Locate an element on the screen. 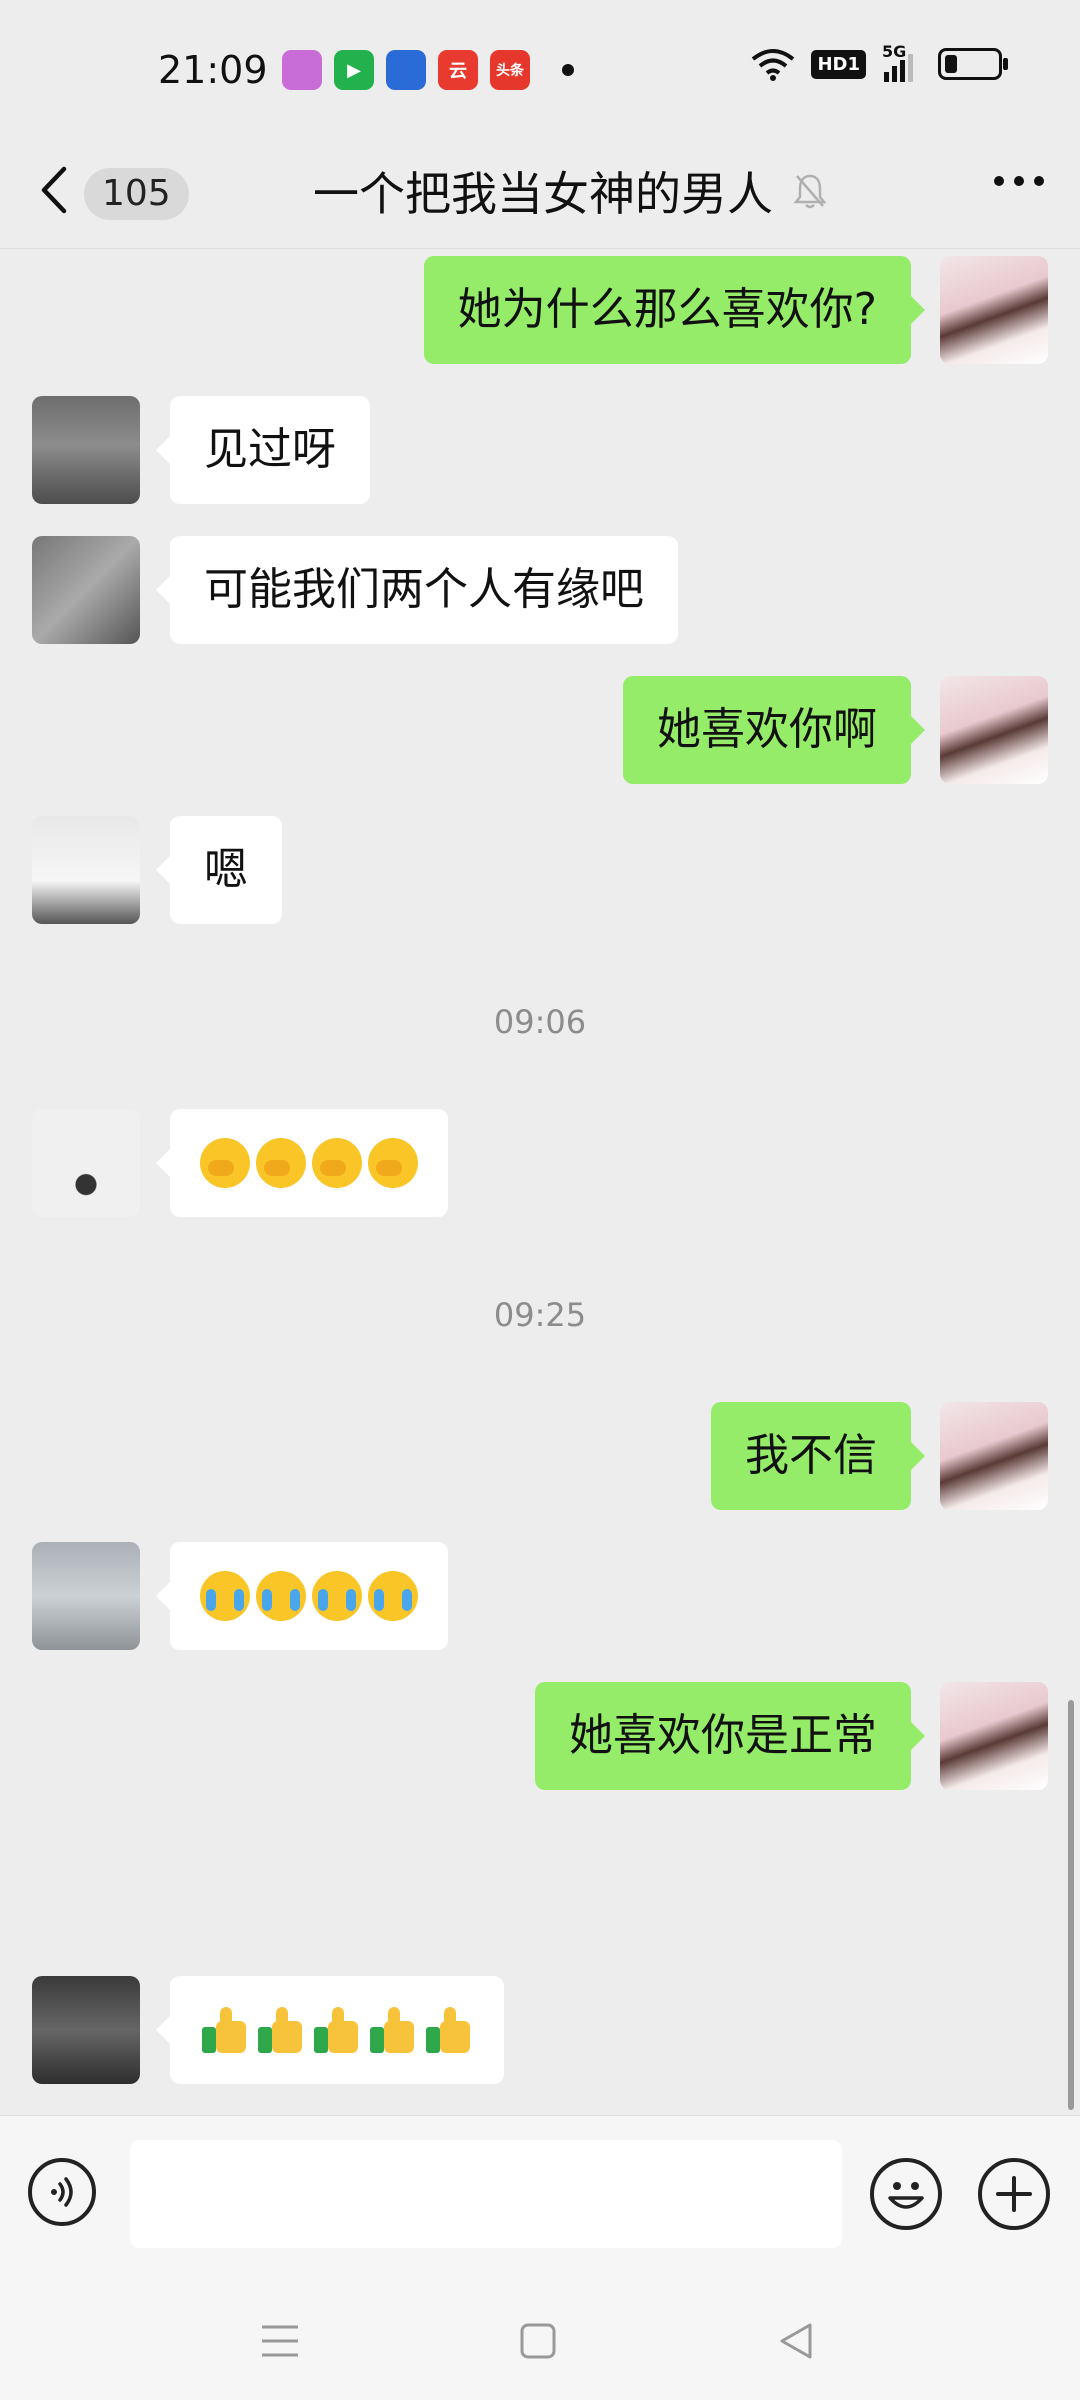  emoji-button is located at coordinates (906, 2194).